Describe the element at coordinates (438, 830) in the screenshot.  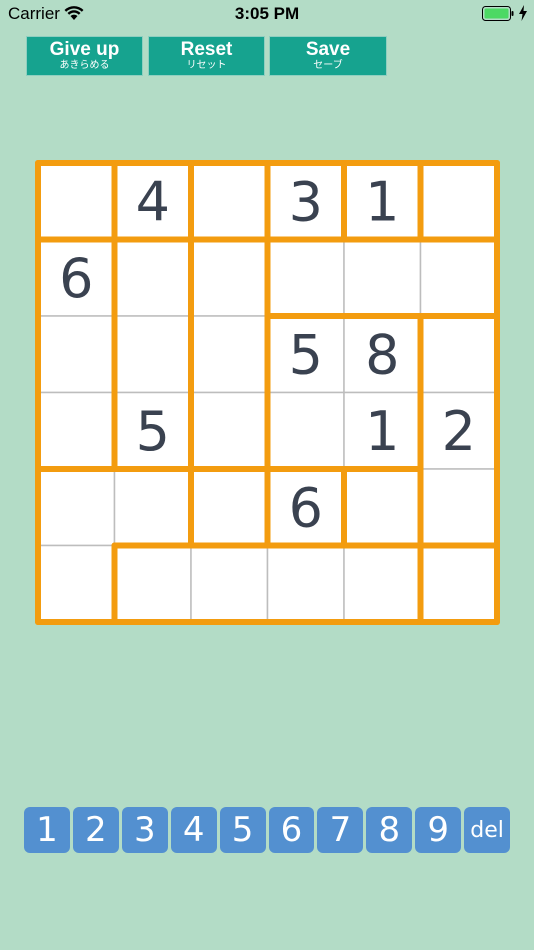
I see `key-9: 9` at that location.